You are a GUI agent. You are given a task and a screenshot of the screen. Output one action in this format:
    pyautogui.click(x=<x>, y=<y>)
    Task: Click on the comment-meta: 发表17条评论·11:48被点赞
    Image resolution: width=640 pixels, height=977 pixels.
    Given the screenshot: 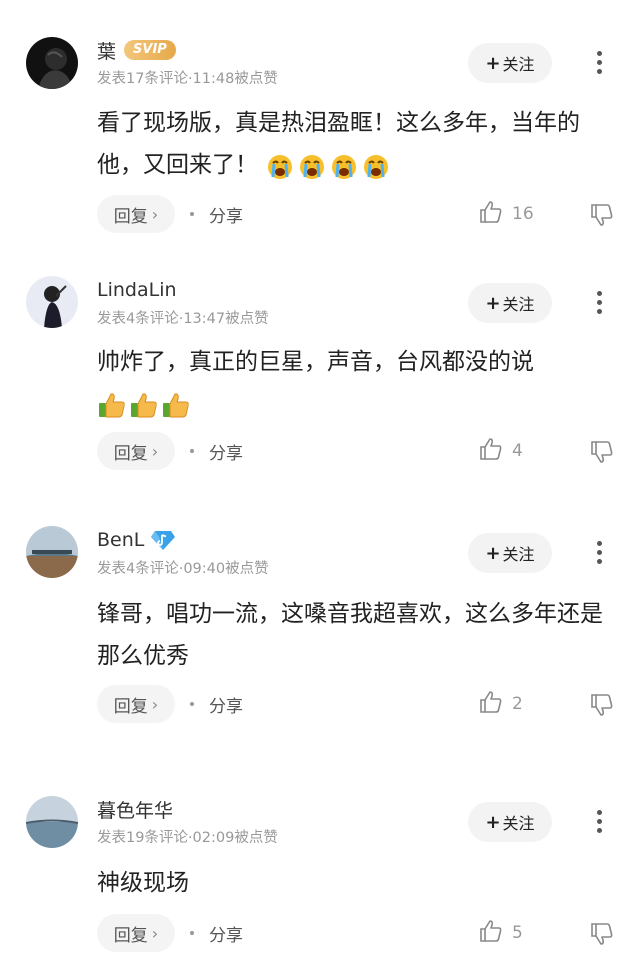 What is the action you would take?
    pyautogui.click(x=187, y=79)
    